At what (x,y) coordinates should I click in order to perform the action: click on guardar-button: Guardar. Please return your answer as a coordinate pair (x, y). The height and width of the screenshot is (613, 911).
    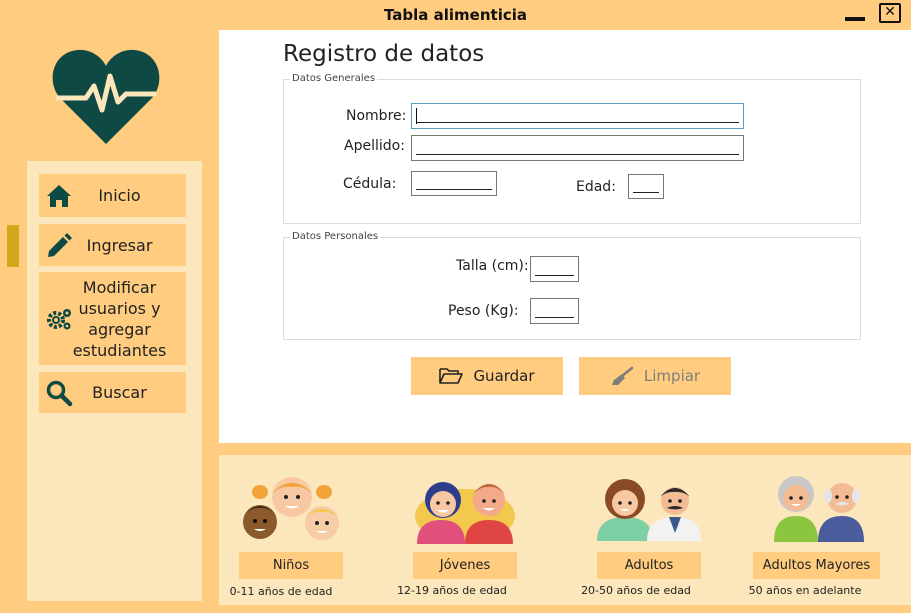
    Looking at the image, I should click on (487, 376).